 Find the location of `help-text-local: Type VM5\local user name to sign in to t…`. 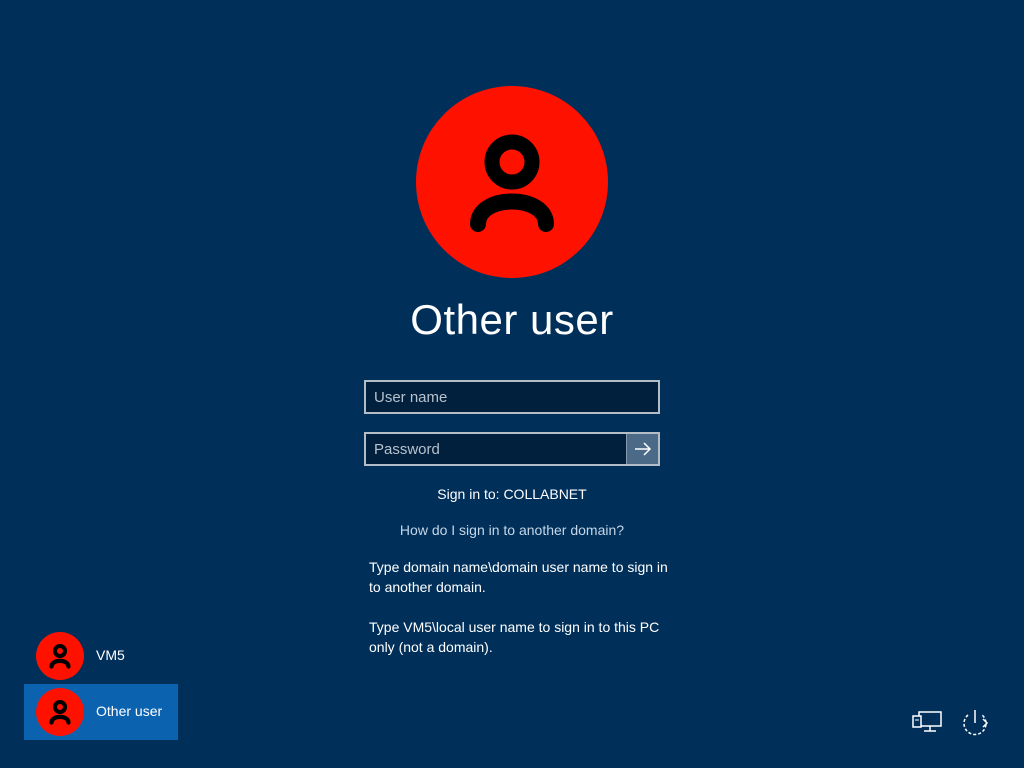

help-text-local: Type VM5\local user name to sign in to t… is located at coordinates (514, 637).